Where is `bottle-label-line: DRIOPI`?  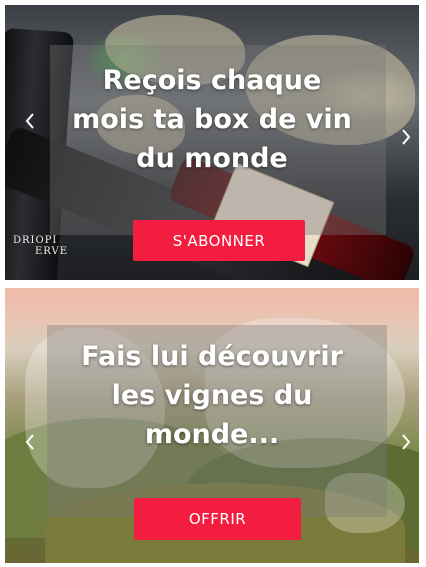
bottle-label-line: DRIOPI is located at coordinates (35, 240).